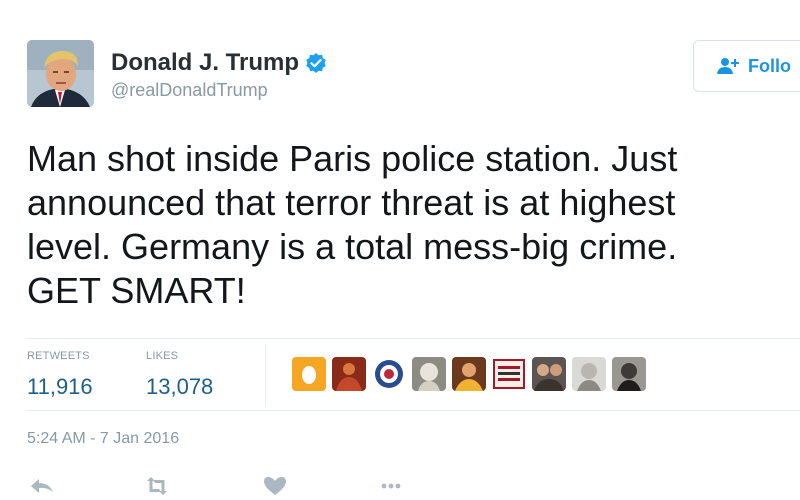  I want to click on retweets-stat: RETWEETS 11,916, so click(60, 375).